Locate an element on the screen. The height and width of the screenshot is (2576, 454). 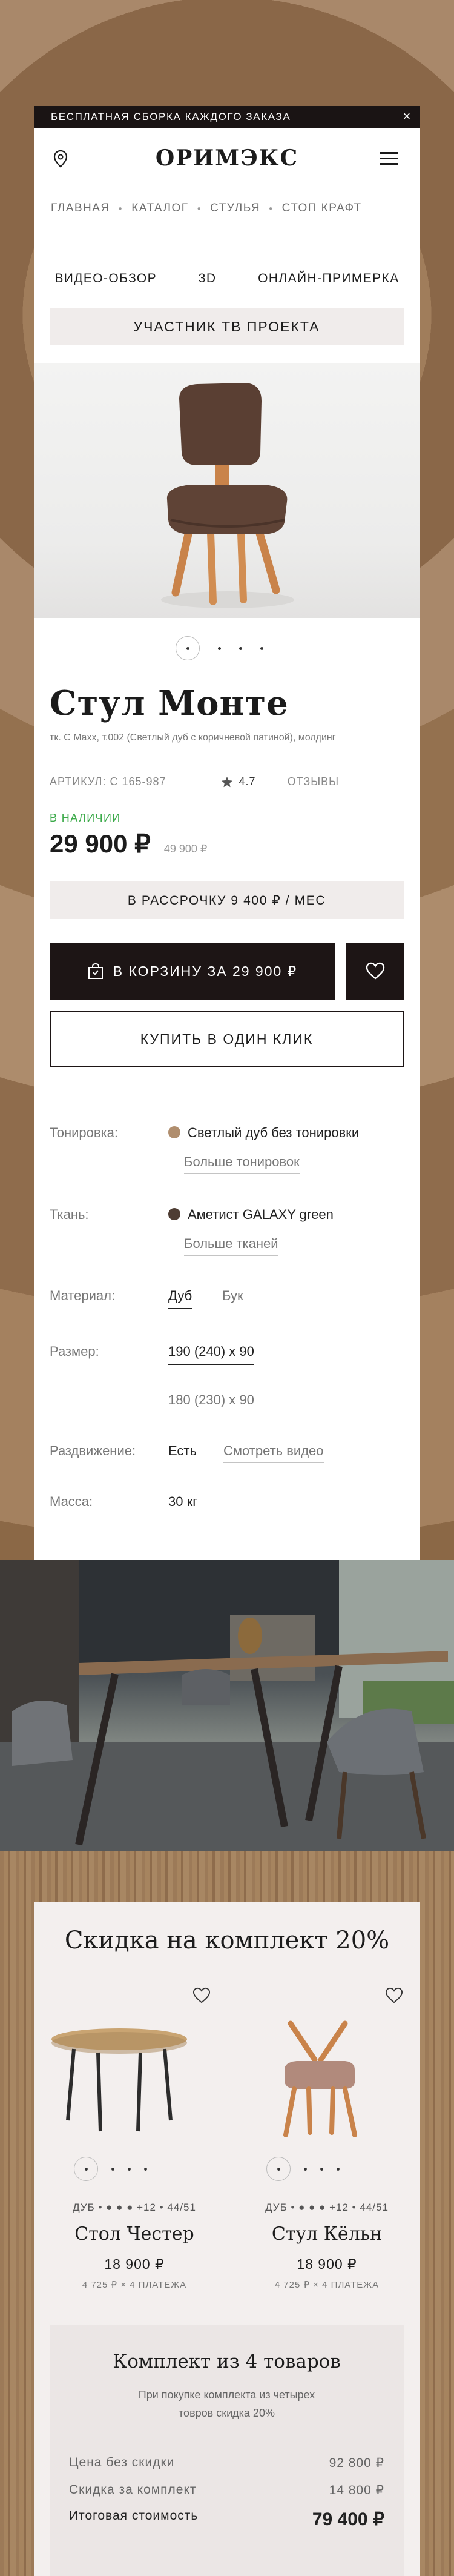
tv-project-button: УЧАСТНИК ТВ ПРОЕКТА is located at coordinates (227, 326).